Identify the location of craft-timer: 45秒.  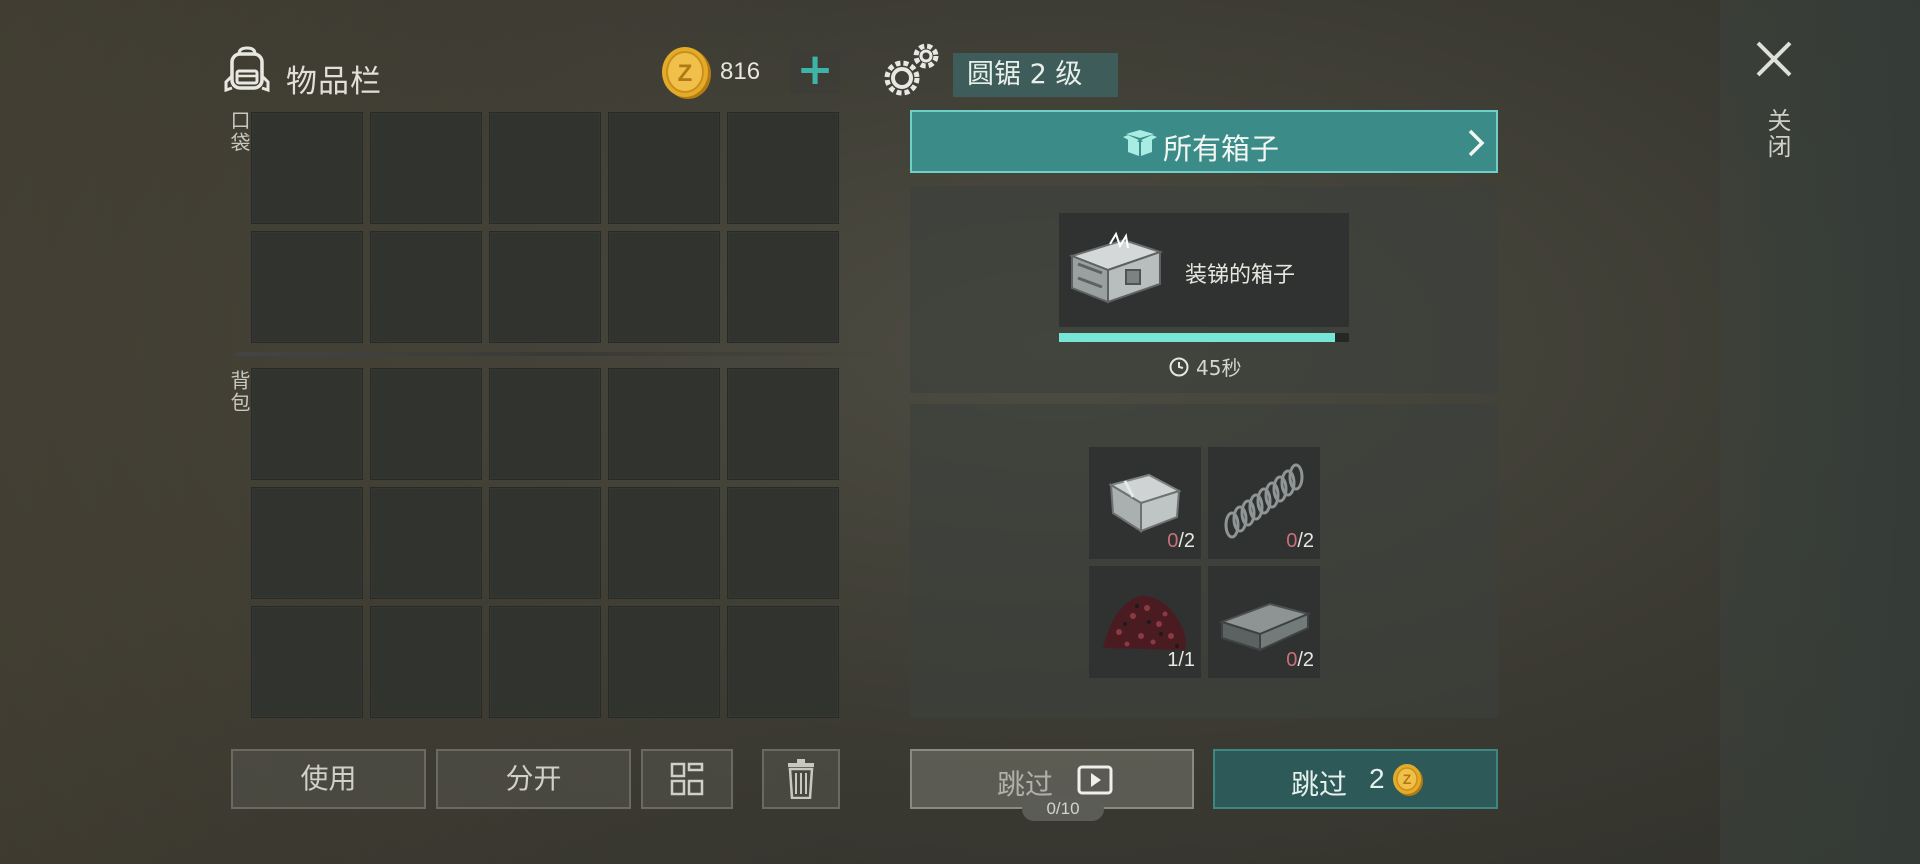
(1204, 366).